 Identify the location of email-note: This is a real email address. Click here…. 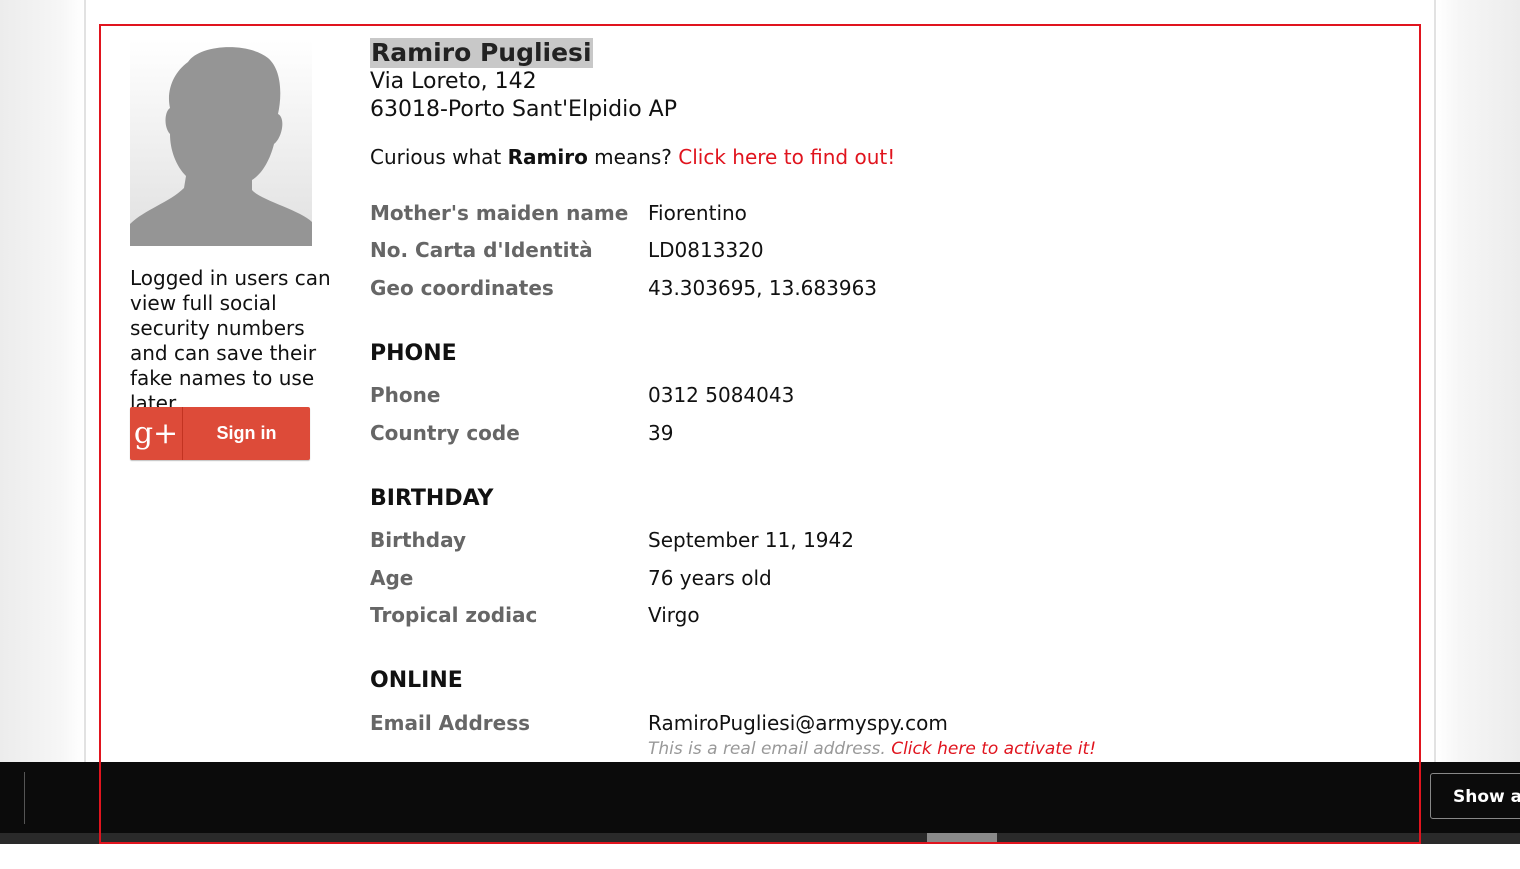
(872, 749).